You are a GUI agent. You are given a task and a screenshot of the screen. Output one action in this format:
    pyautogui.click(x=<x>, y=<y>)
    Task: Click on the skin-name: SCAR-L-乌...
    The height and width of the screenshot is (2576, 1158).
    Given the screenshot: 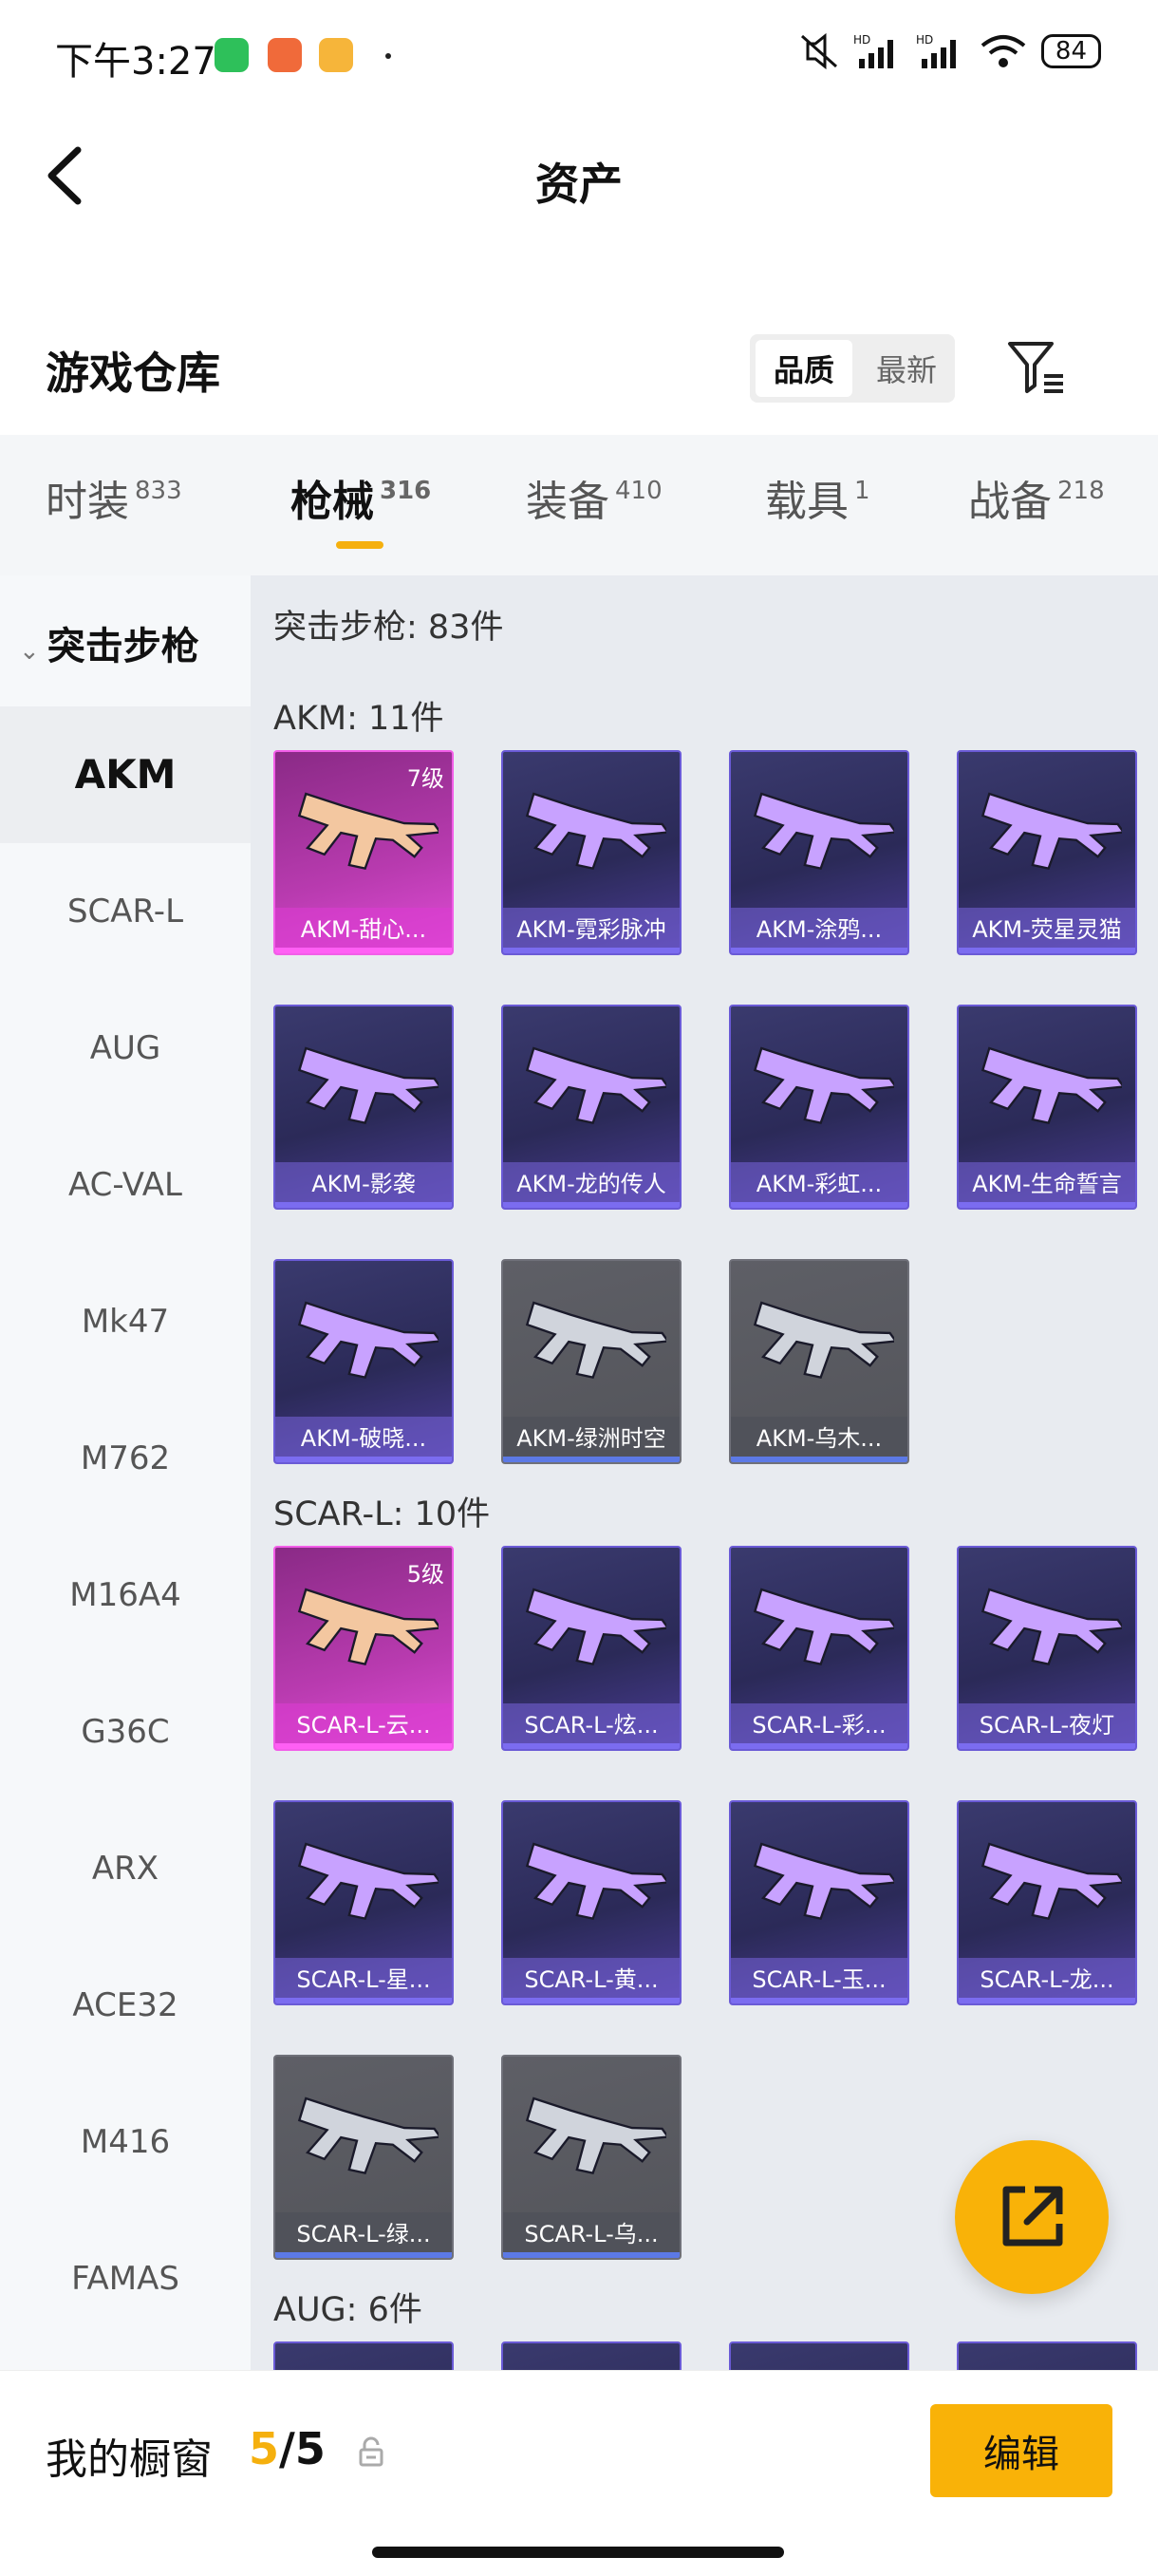 What is the action you would take?
    pyautogui.click(x=591, y=2235)
    